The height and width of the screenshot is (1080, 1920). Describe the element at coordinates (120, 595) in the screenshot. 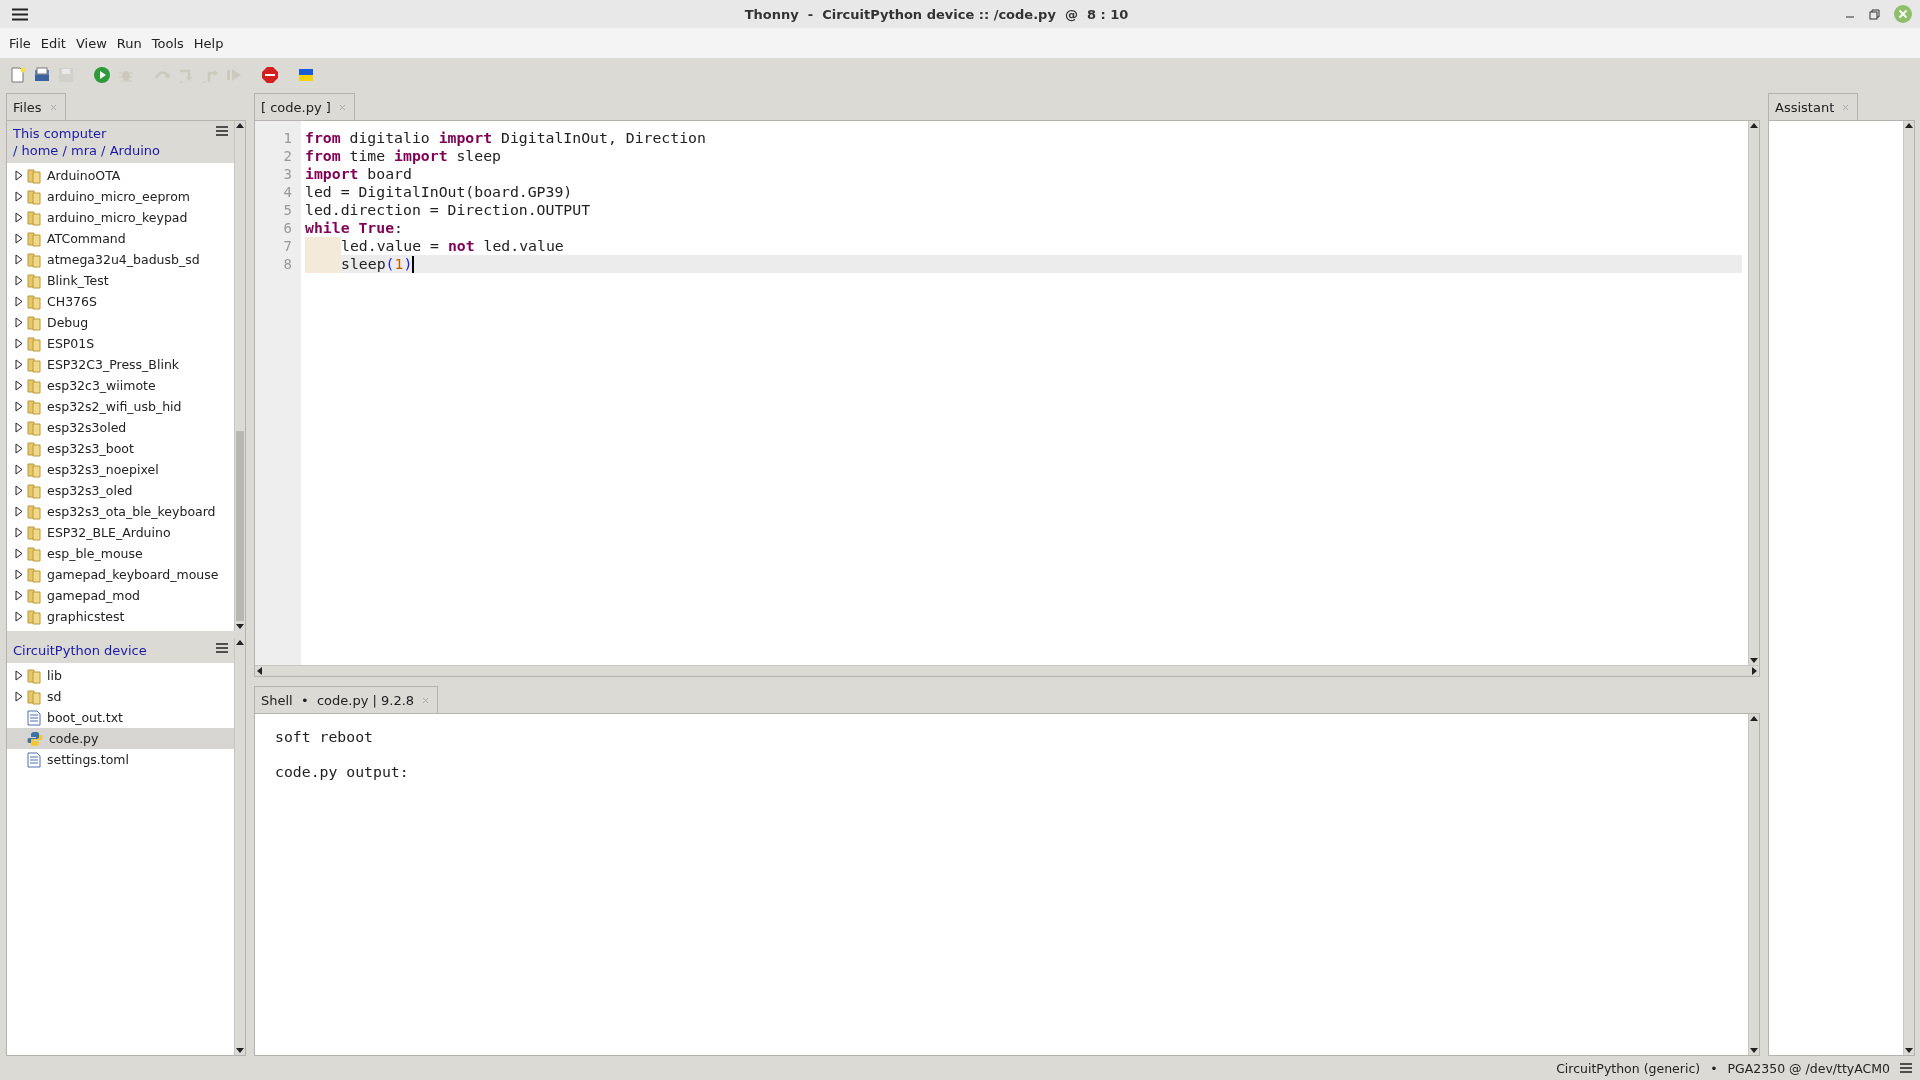

I see `tree-item: gamepad_mod` at that location.